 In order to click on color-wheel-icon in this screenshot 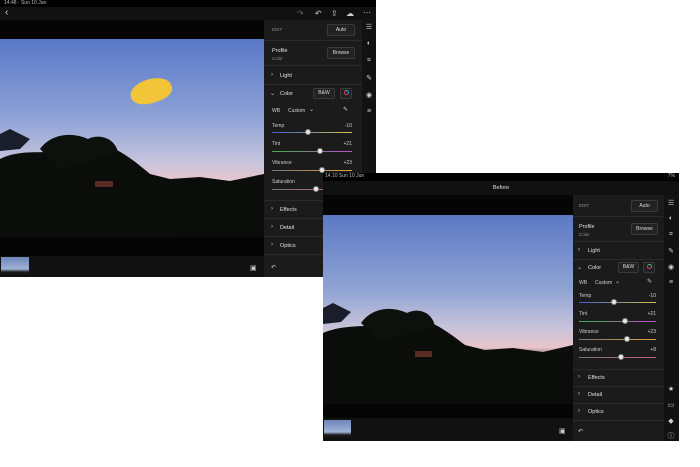, I will do `click(649, 267)`.